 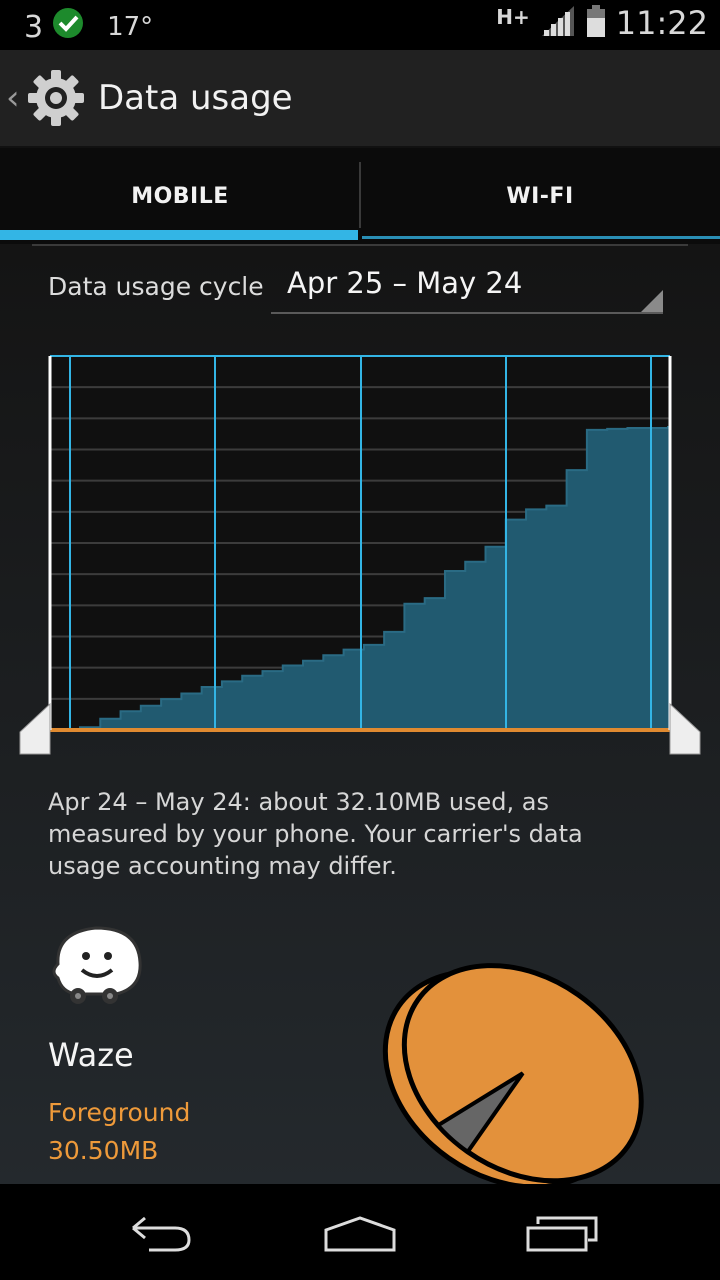 What do you see at coordinates (88, 27) in the screenshot?
I see `status-left: 3 17°` at bounding box center [88, 27].